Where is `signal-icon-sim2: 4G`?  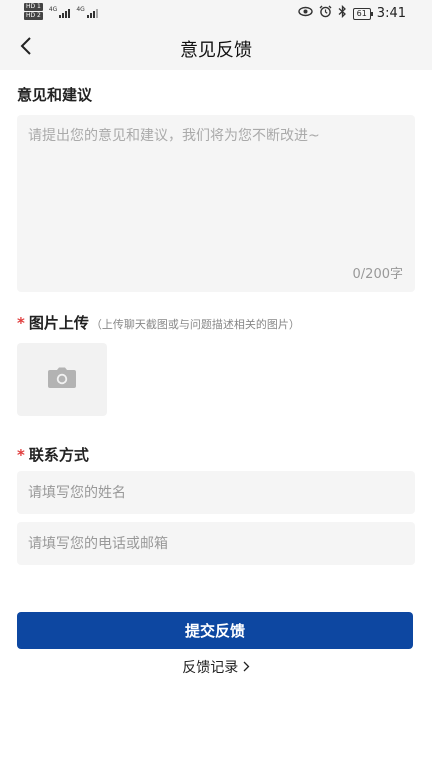
signal-icon-sim2: 4G is located at coordinates (87, 11).